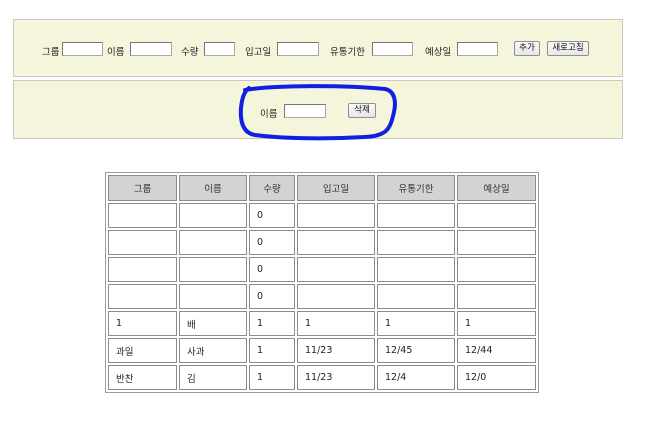 The width and height of the screenshot is (650, 444). Describe the element at coordinates (272, 188) in the screenshot. I see `header-qty: 수량` at that location.